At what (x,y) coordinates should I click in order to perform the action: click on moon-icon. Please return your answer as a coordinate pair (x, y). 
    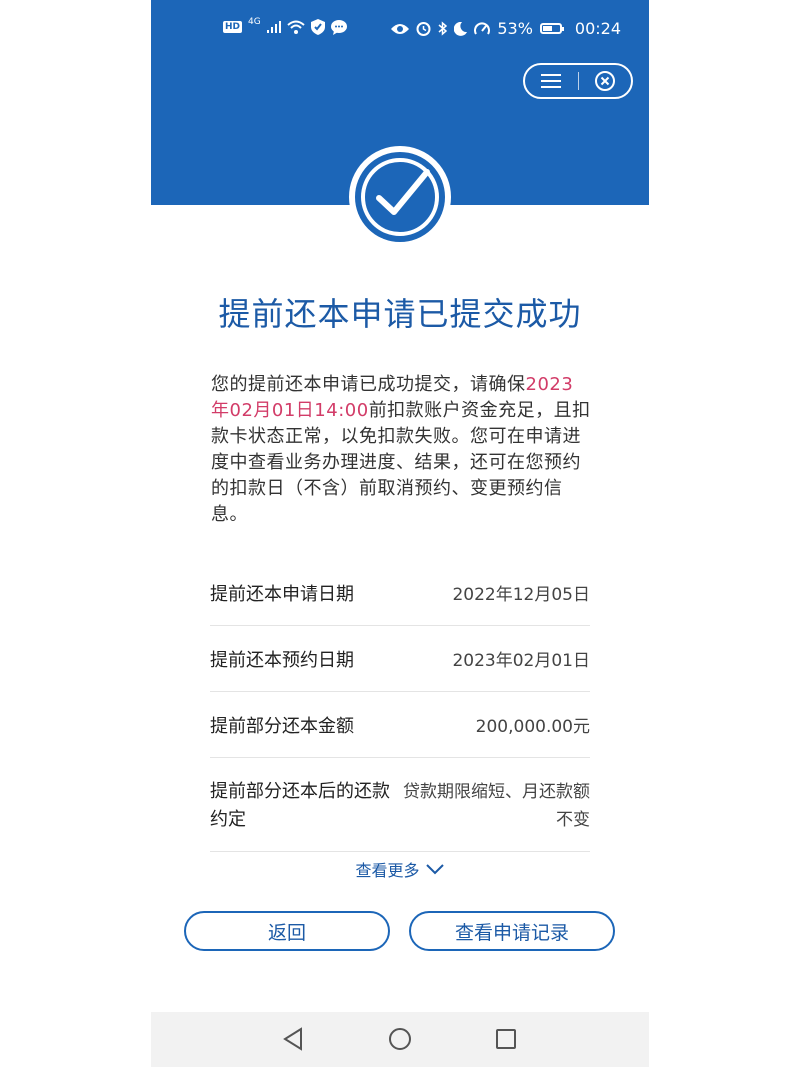
    Looking at the image, I should click on (461, 28).